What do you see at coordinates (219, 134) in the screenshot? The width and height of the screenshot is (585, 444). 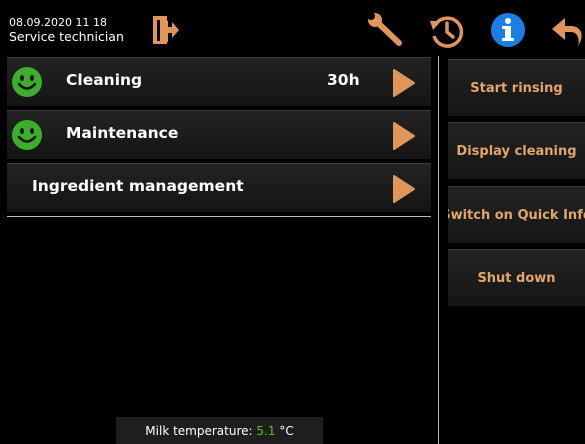 I see `menu-item-maintenance: Maintenance` at bounding box center [219, 134].